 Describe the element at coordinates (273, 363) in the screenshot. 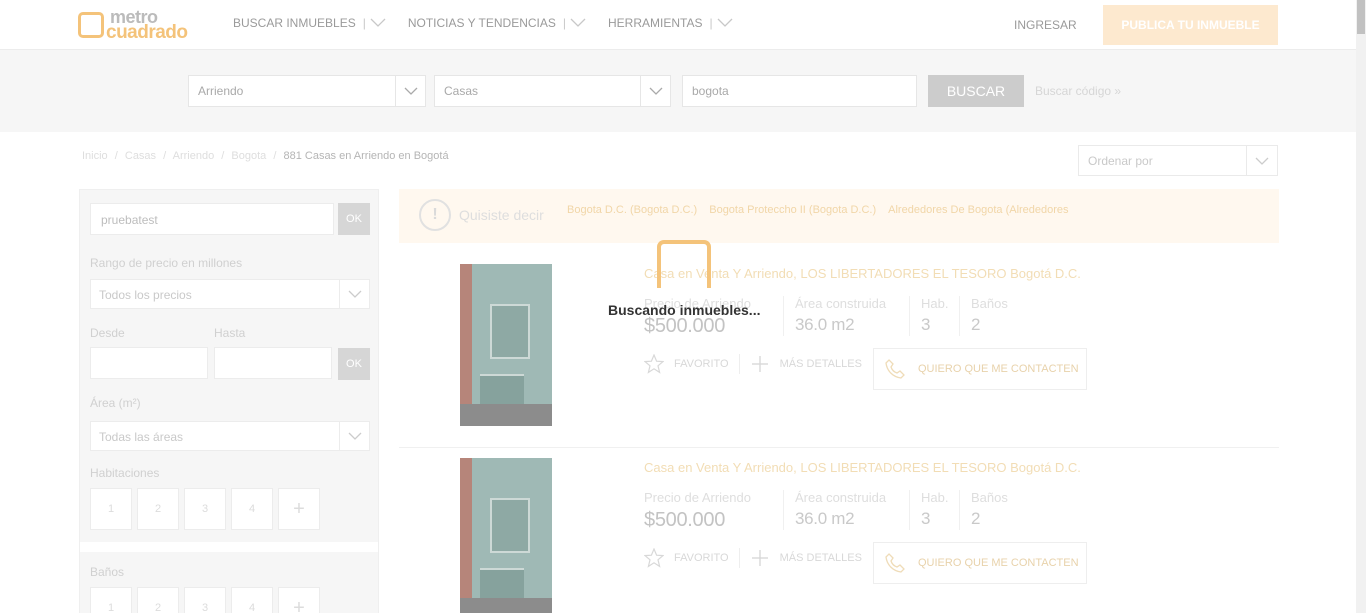

I see `price-to-input` at that location.